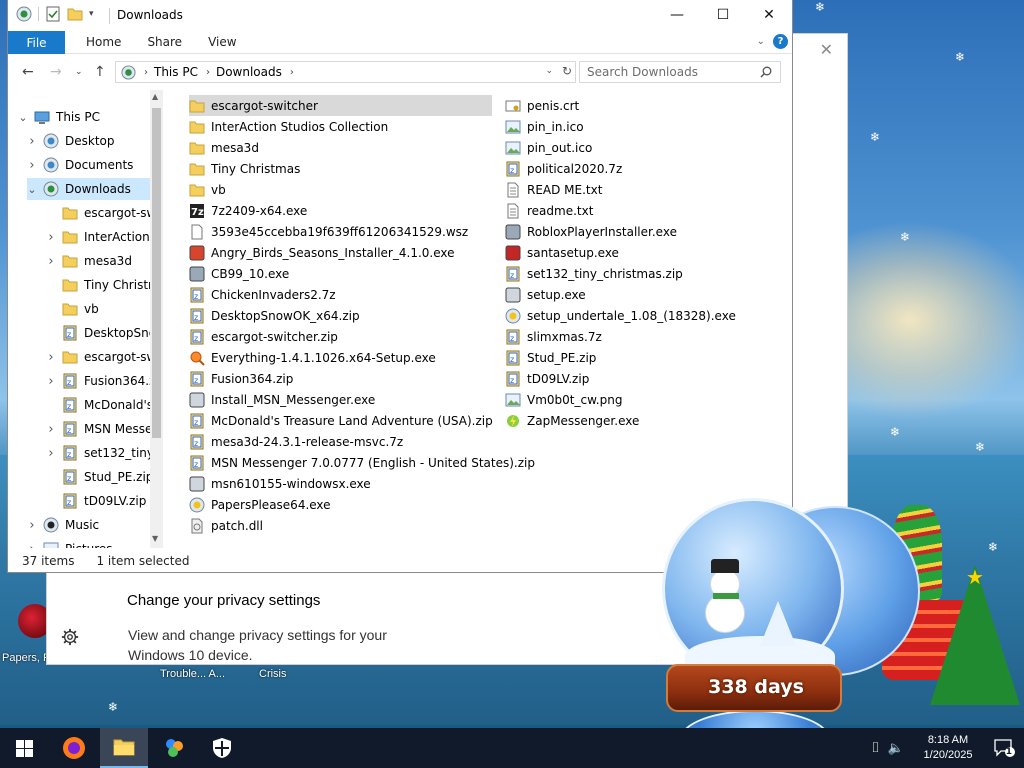 The image size is (1024, 768). Describe the element at coordinates (95, 189) in the screenshot. I see `nav-item: ⌄ Downloads` at that location.